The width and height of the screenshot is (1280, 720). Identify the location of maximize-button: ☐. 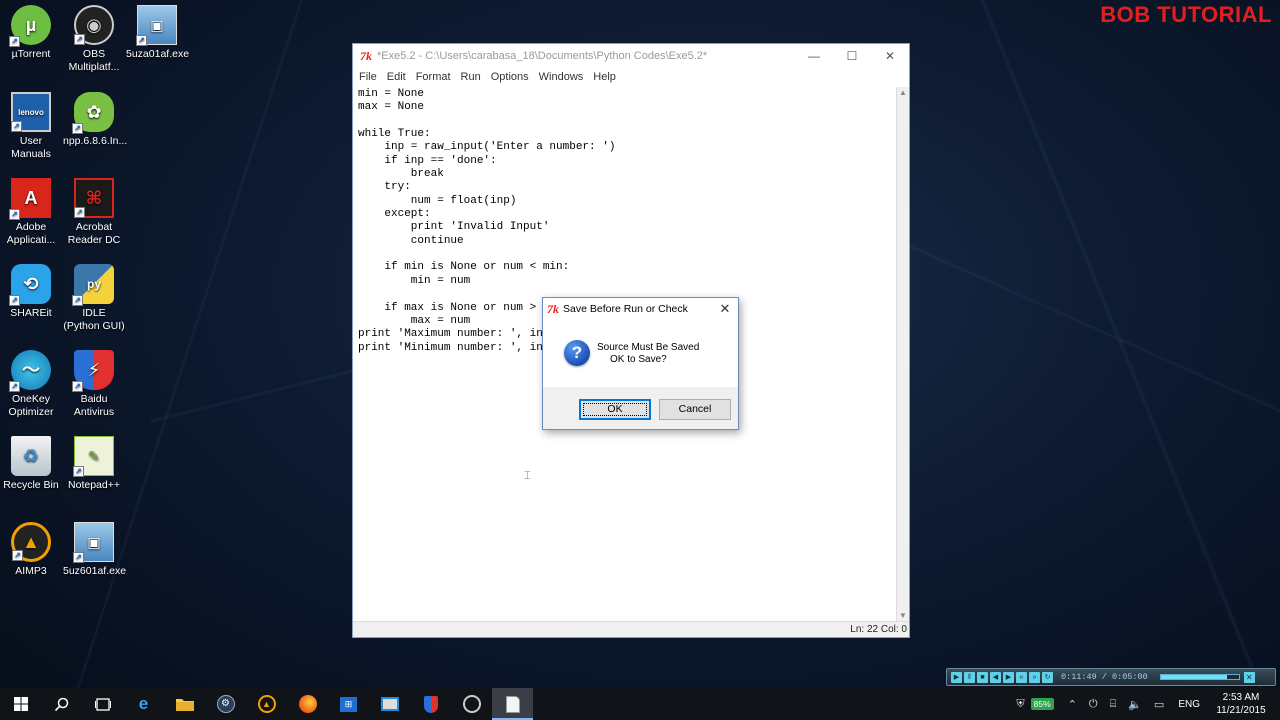
(852, 56).